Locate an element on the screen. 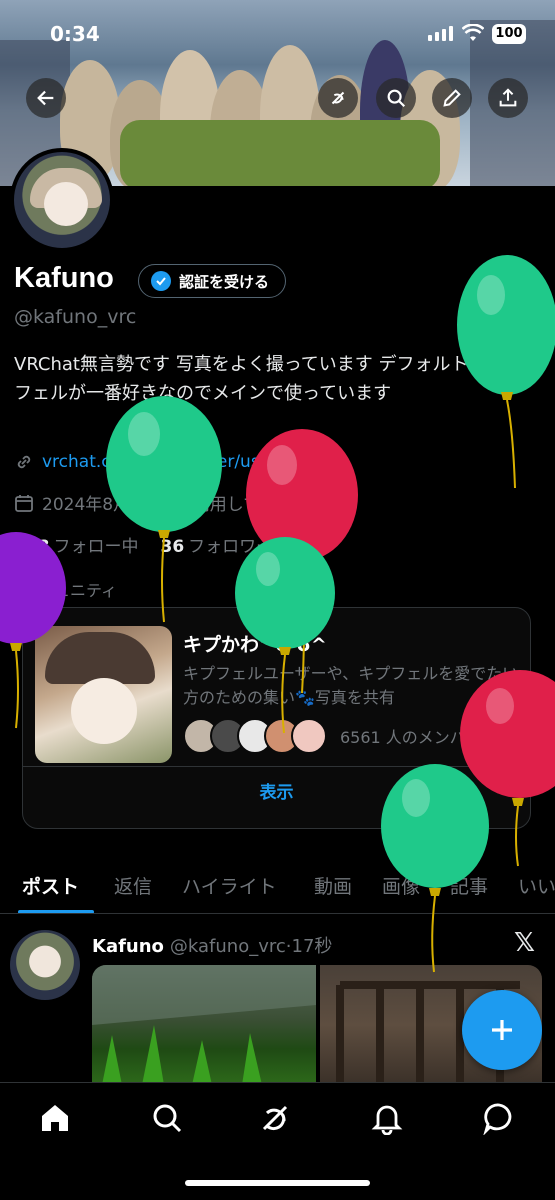 The height and width of the screenshot is (1200, 555). post-image is located at coordinates (204, 1025).